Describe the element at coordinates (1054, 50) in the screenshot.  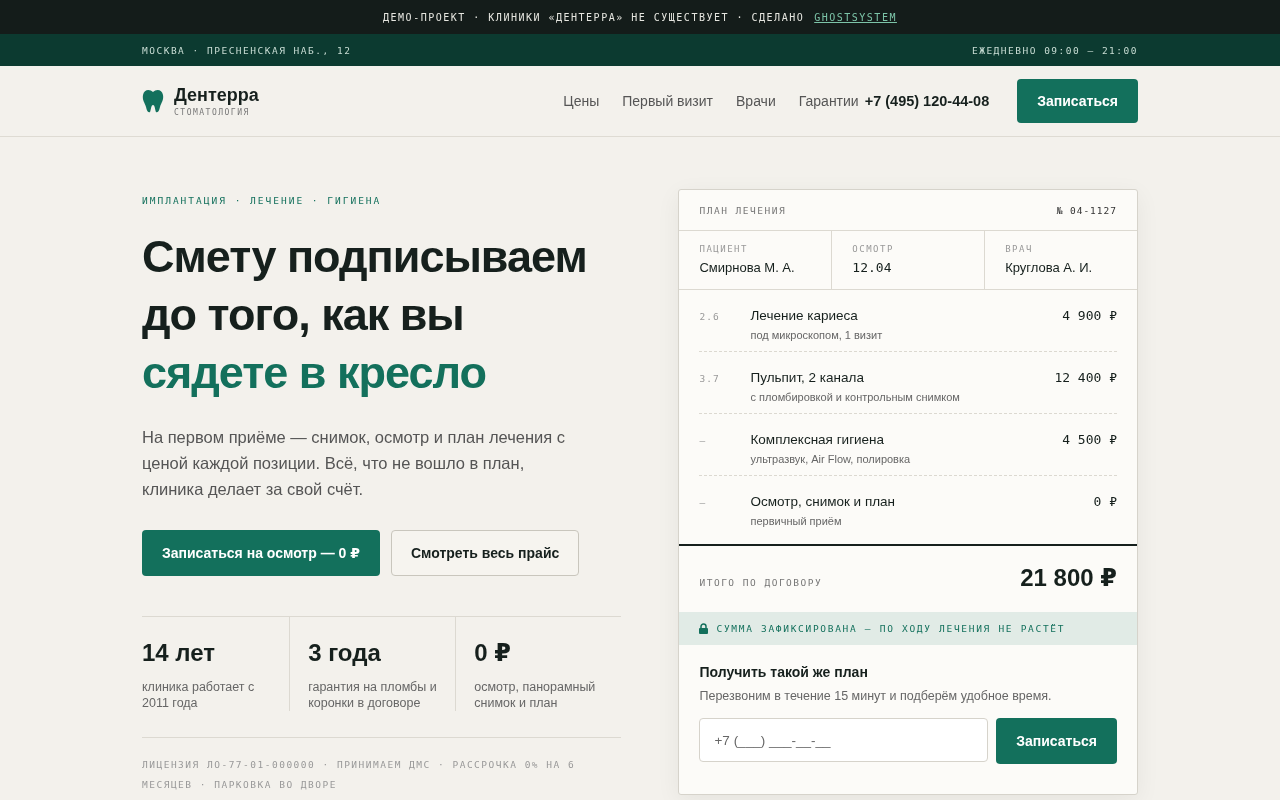
I see `opening-hours: ЕЖЕДНЕВНО 09:00 — 21:00` at that location.